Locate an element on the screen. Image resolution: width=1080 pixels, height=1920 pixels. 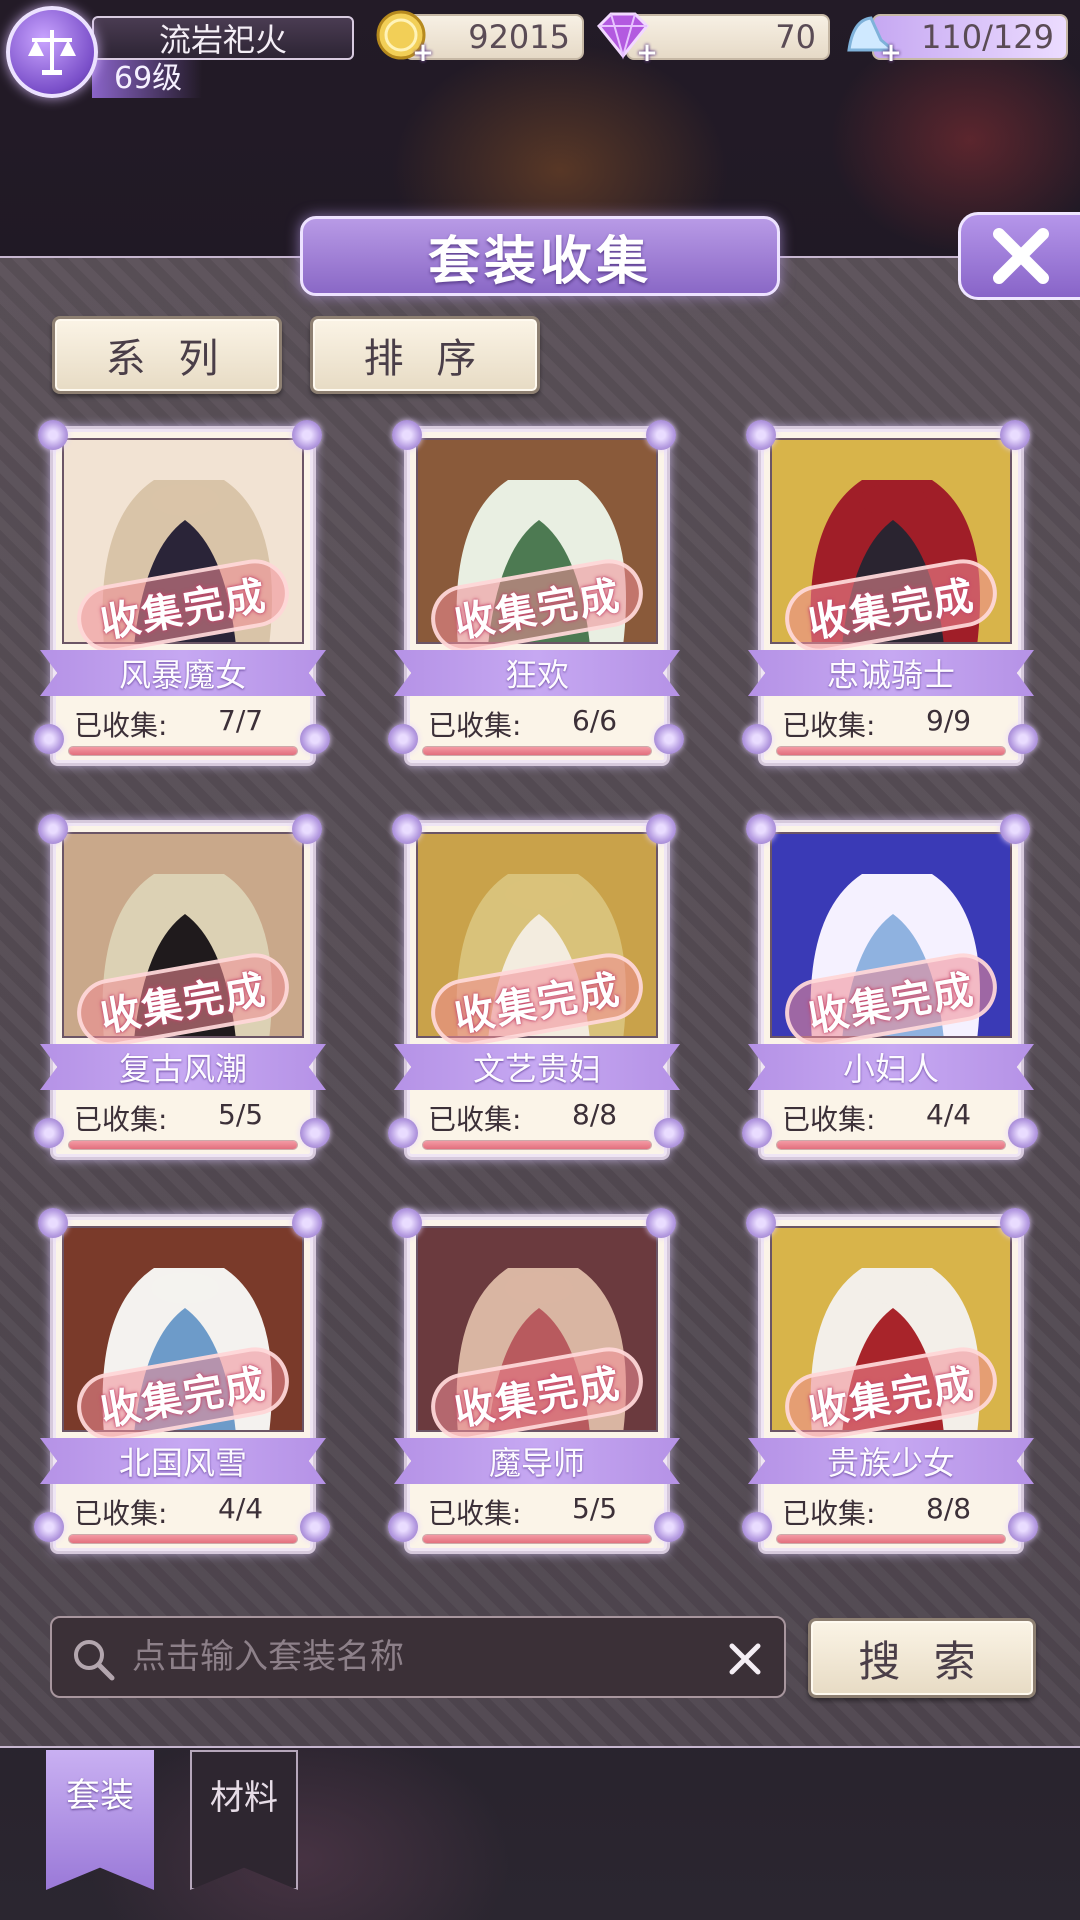
suit-card: 收集完成 魔导师 已收集: 5/5 is located at coordinates (535, 1393).